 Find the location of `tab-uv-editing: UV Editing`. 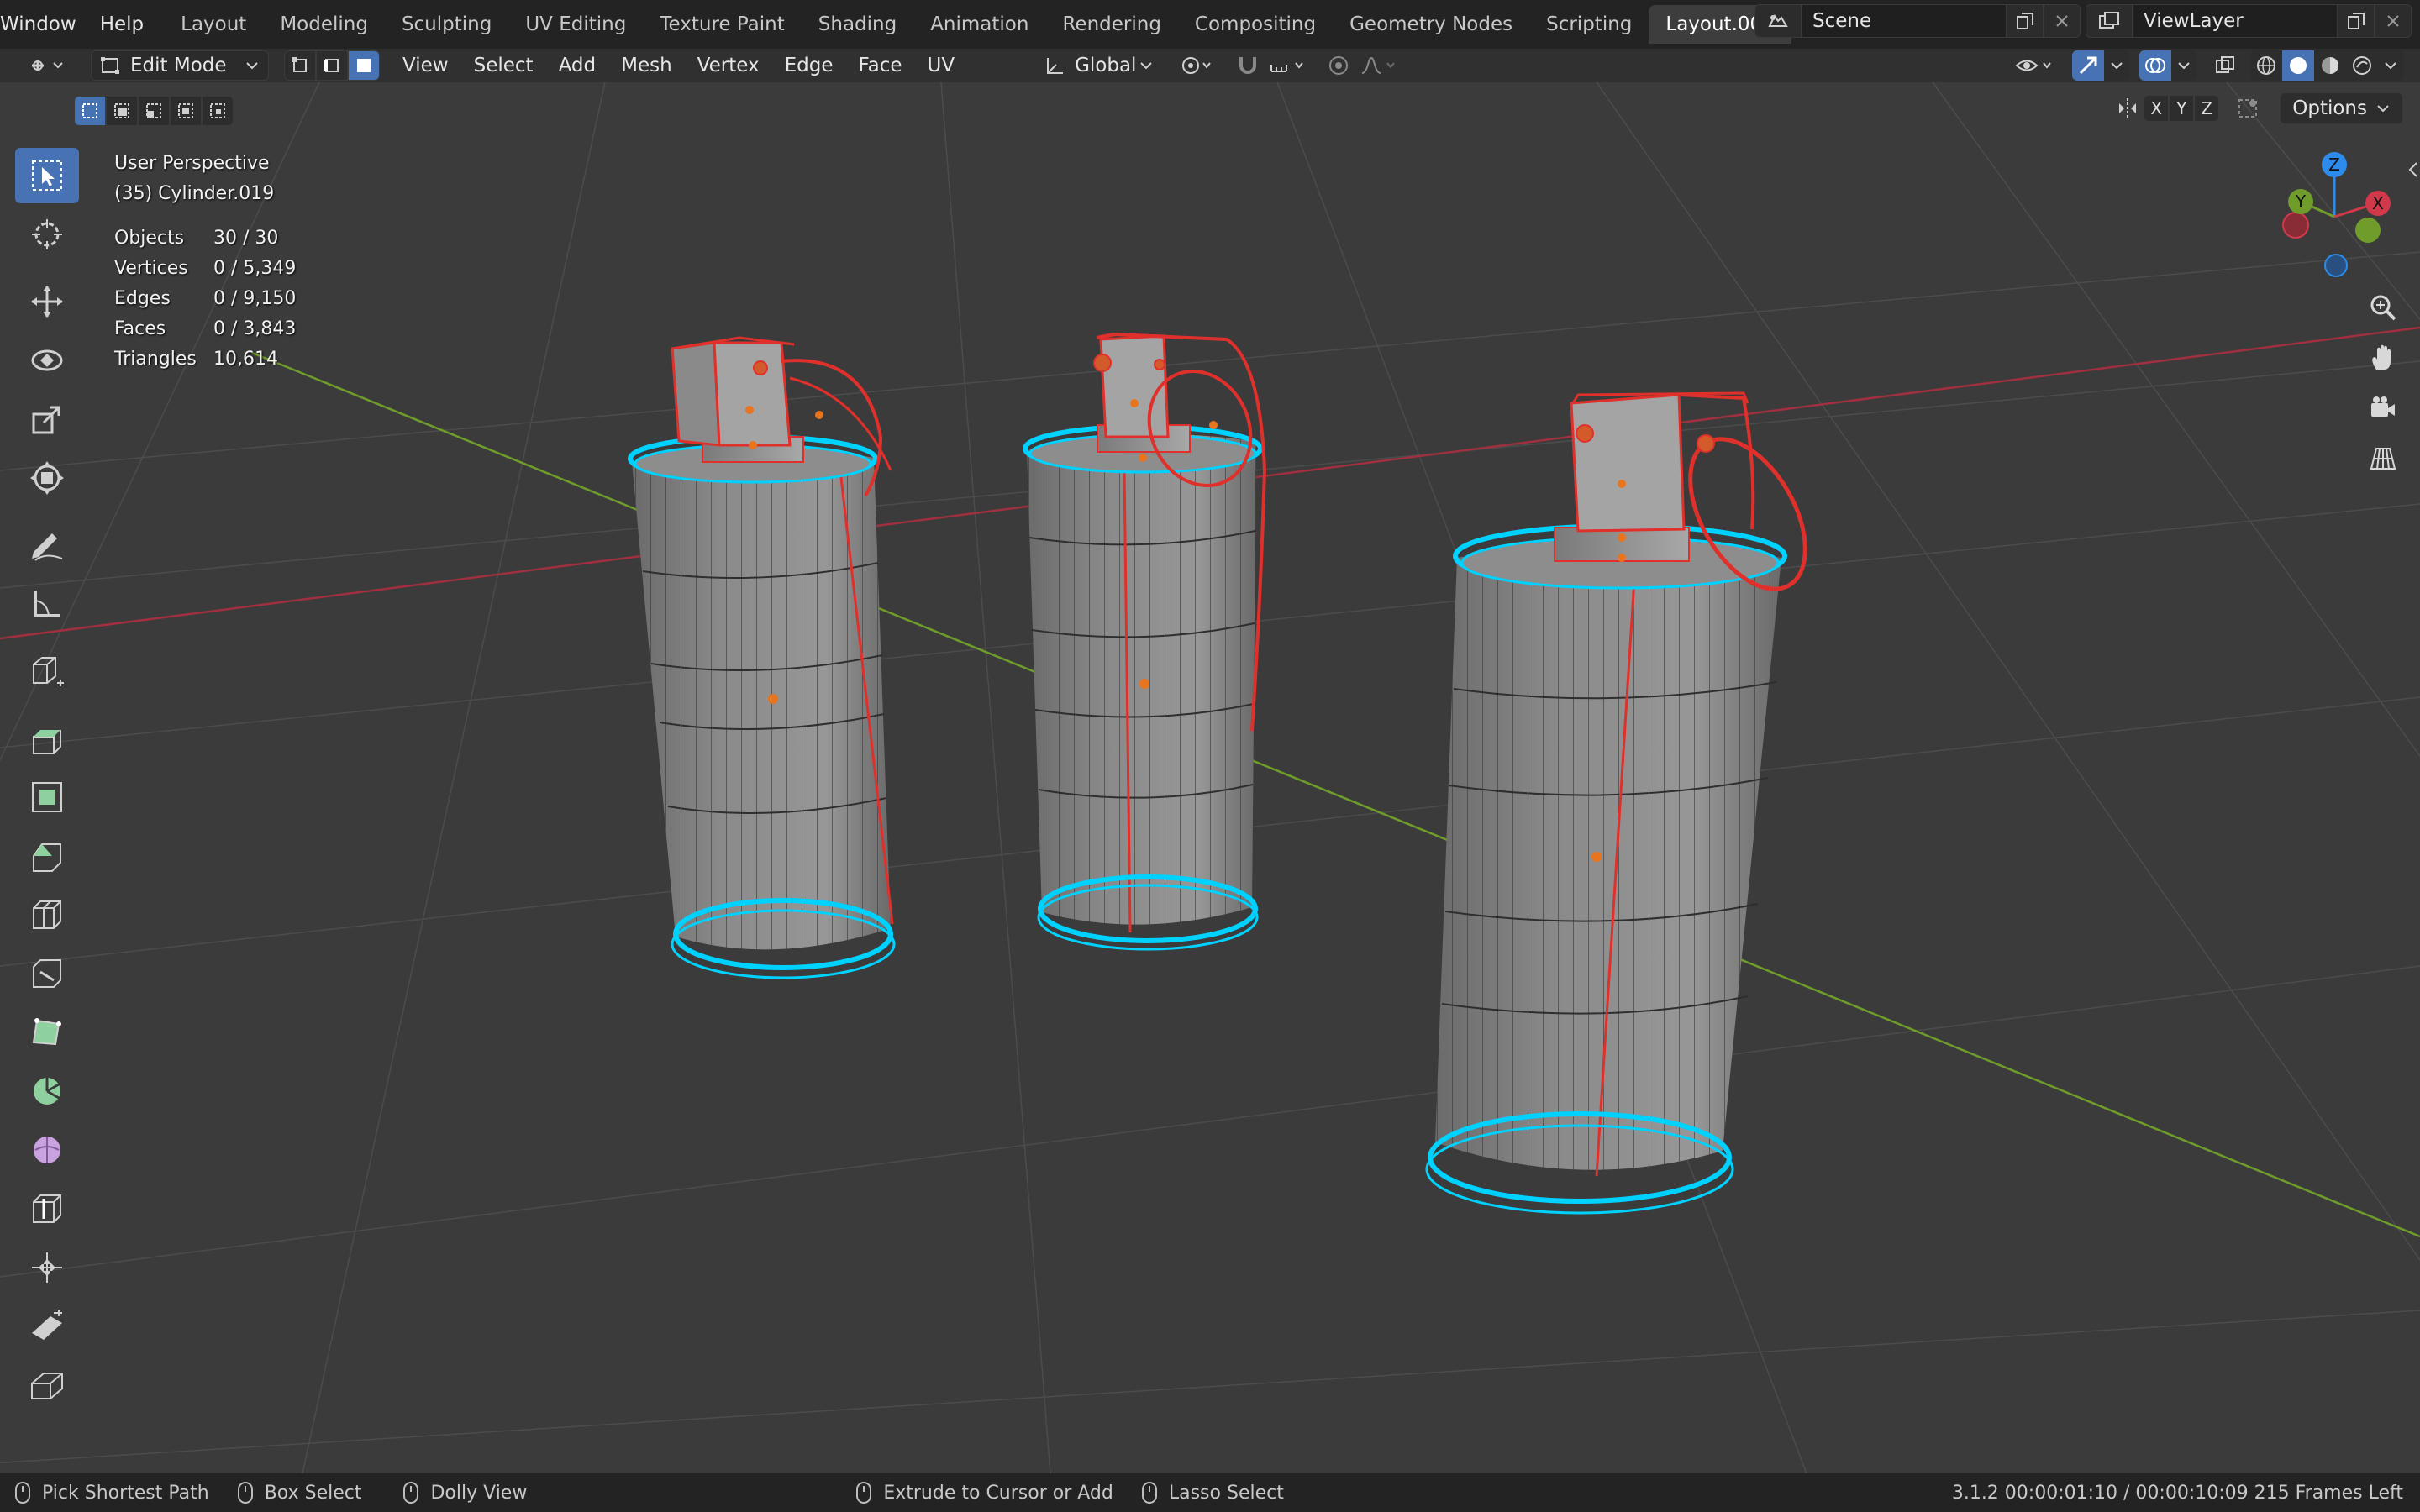

tab-uv-editing: UV Editing is located at coordinates (575, 24).